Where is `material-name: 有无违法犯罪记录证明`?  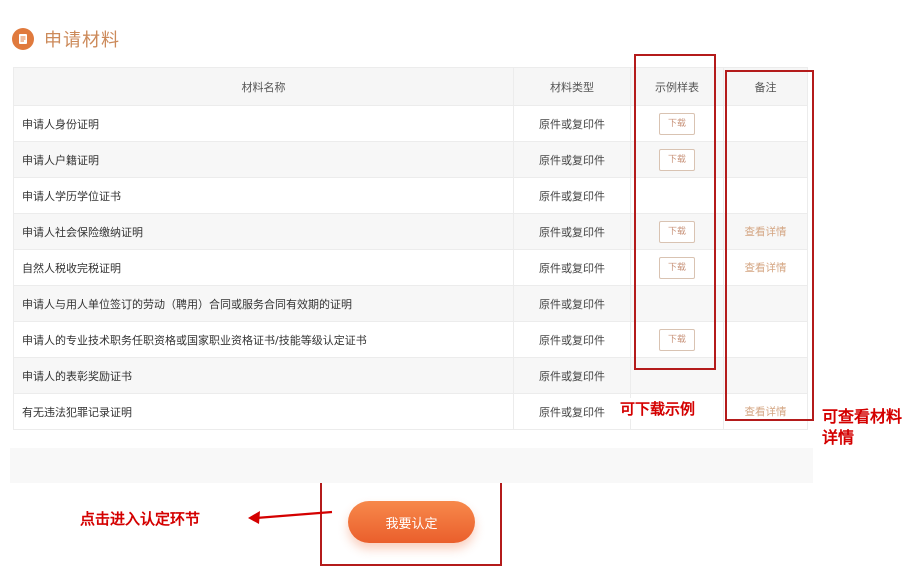
material-name: 有无违法犯罪记录证明 is located at coordinates (263, 411).